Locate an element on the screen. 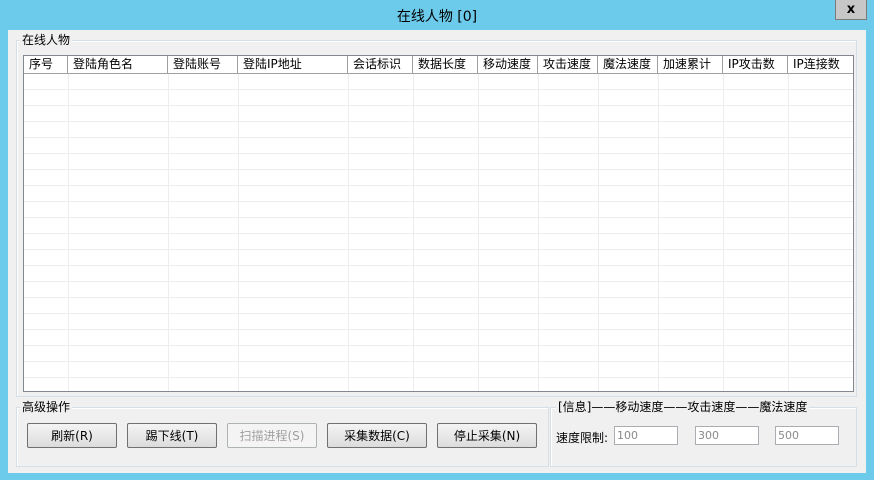 The height and width of the screenshot is (480, 874). window-title: 在线人物 [0] is located at coordinates (437, 17).